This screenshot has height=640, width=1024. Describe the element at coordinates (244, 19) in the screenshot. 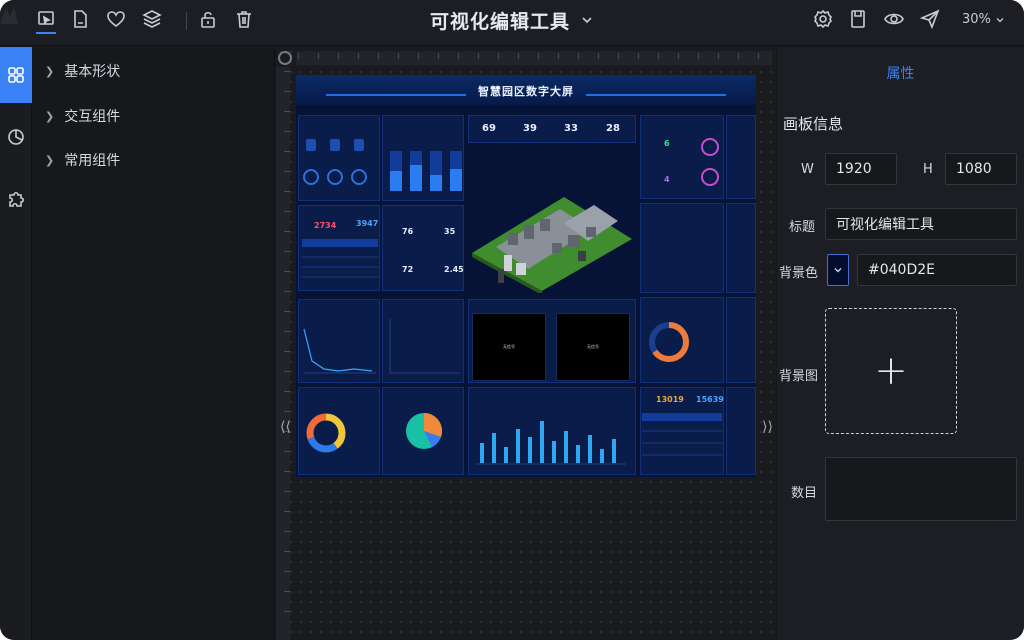

I see `trash-icon` at that location.